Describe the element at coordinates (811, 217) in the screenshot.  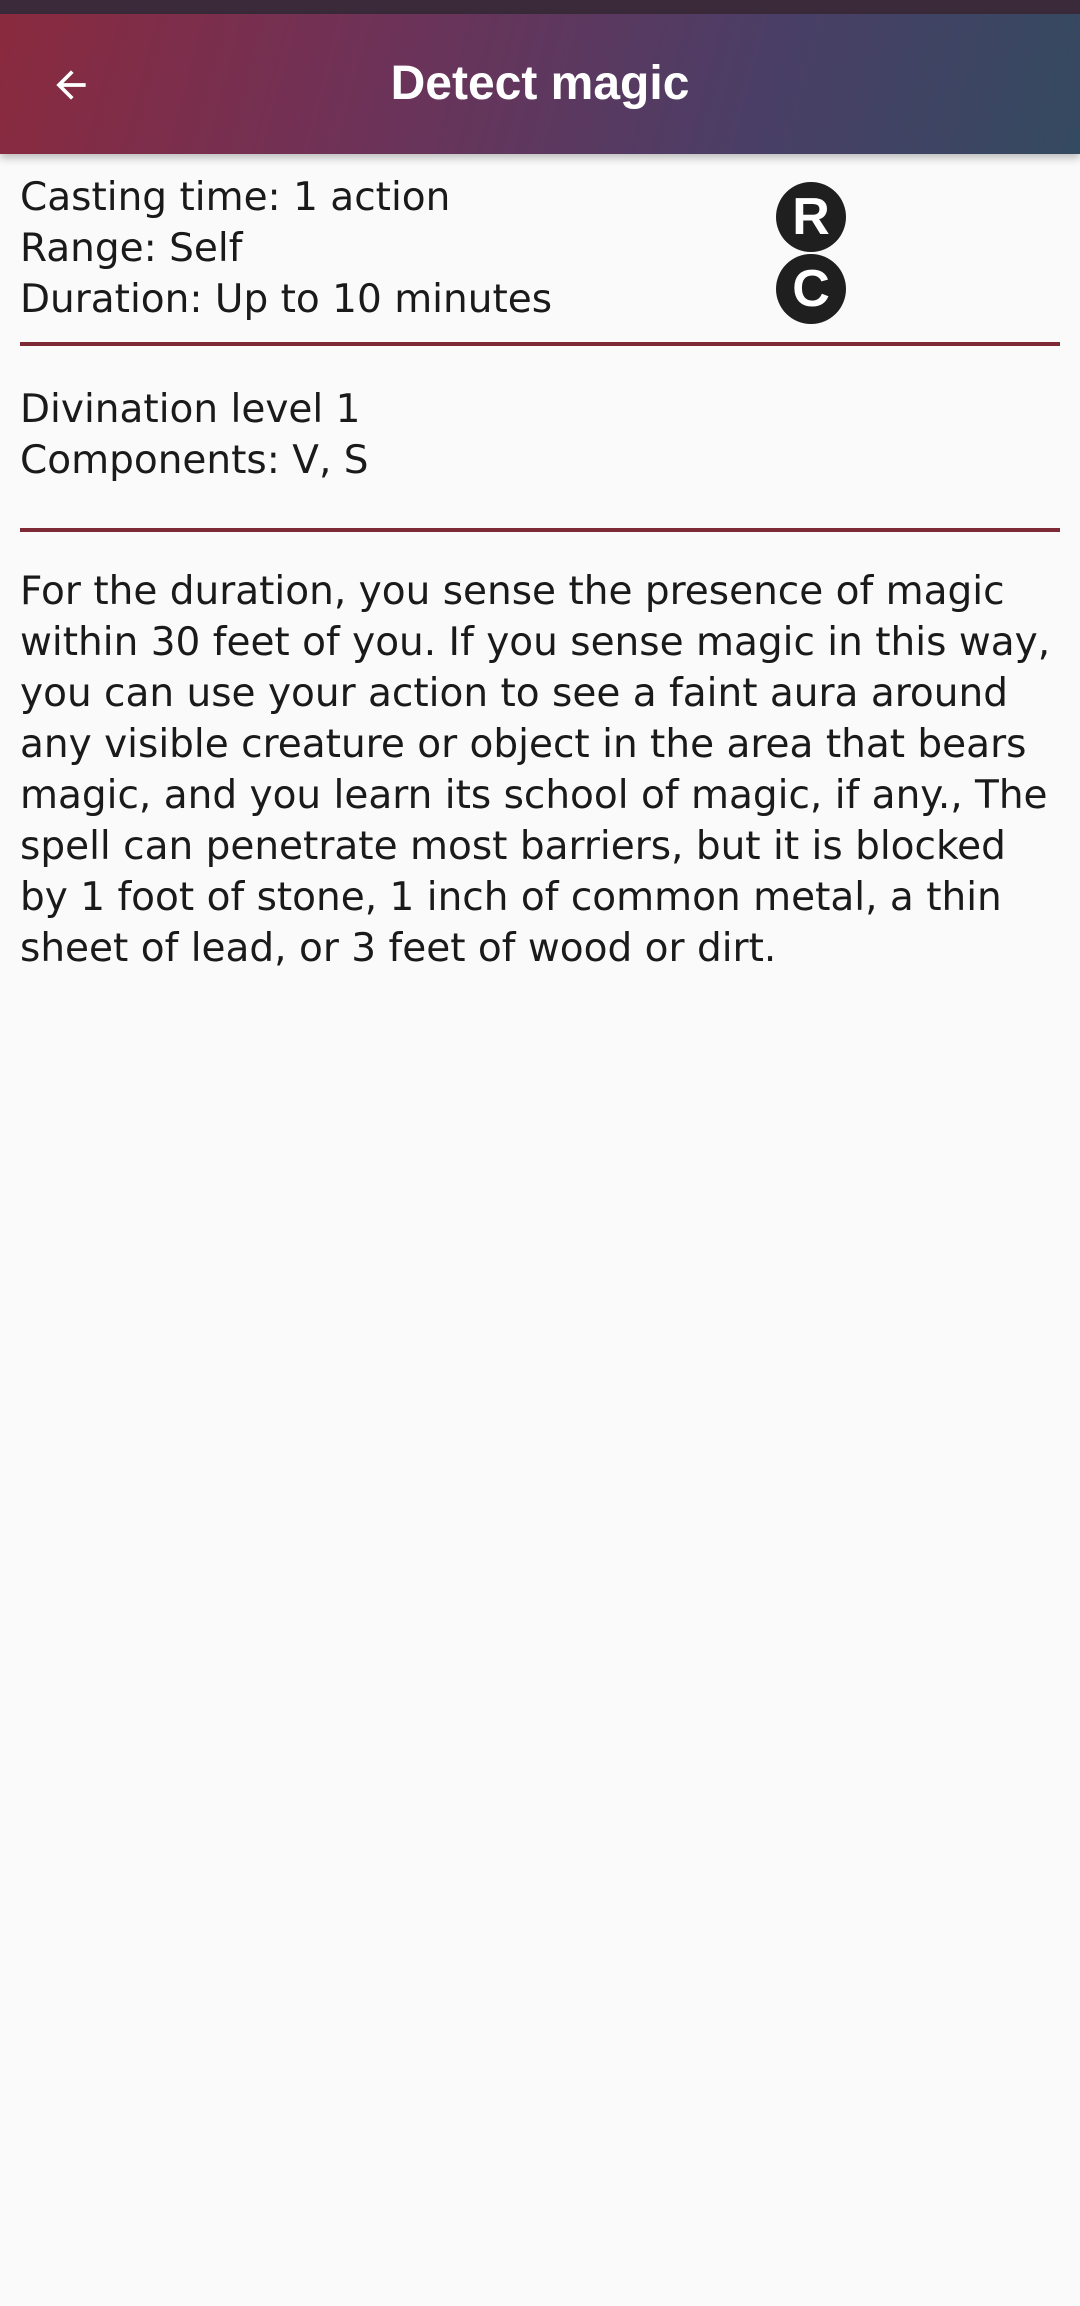
I see `ritual-badge: R` at that location.